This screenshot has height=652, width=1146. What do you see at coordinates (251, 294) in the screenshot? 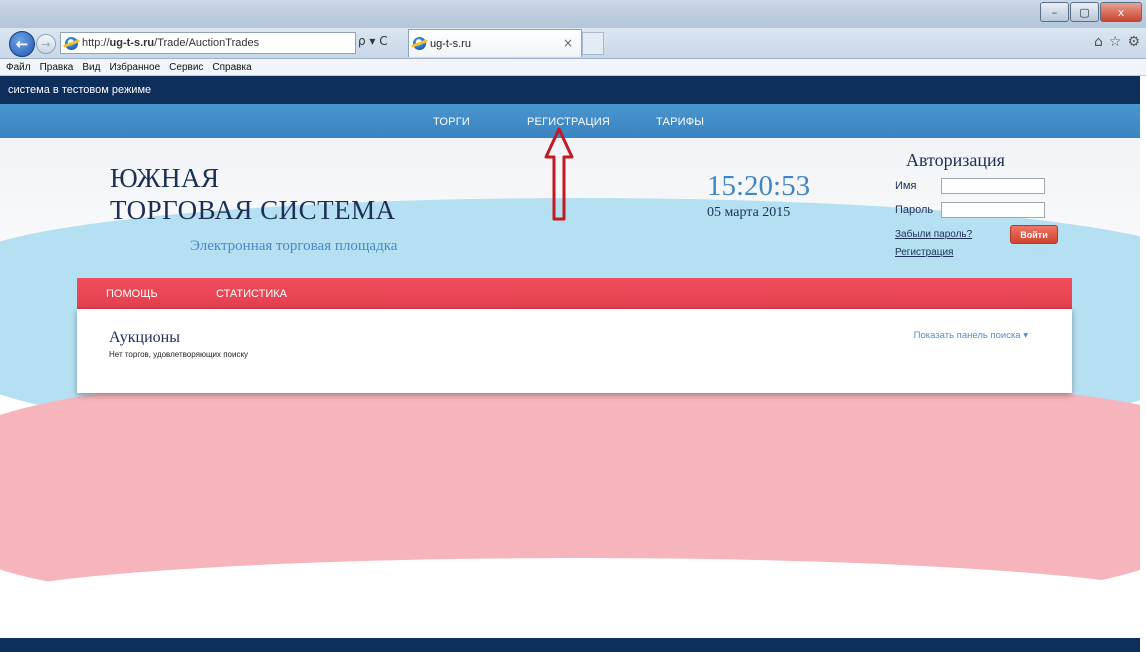
I see `nav-link-statistics: СТАТИСТИКА` at bounding box center [251, 294].